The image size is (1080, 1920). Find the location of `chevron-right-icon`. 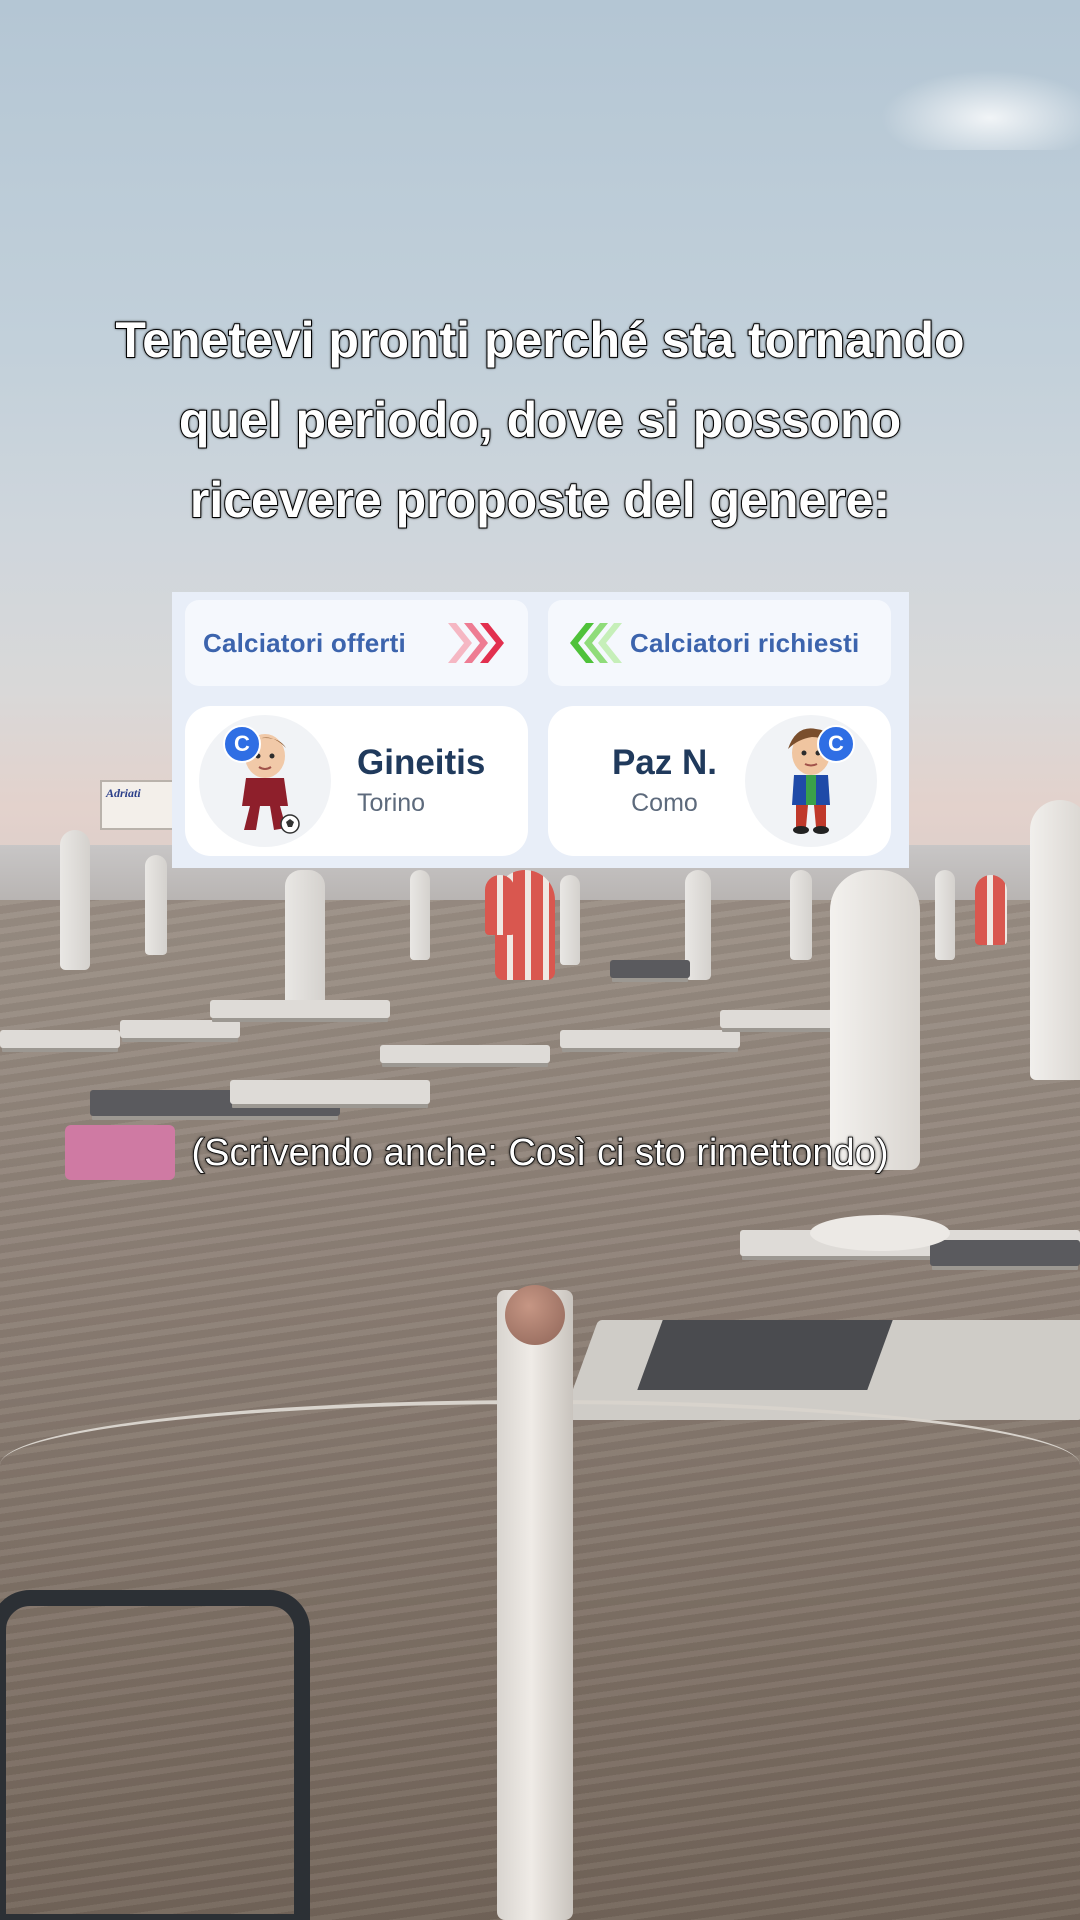

chevron-right-icon is located at coordinates (477, 643).